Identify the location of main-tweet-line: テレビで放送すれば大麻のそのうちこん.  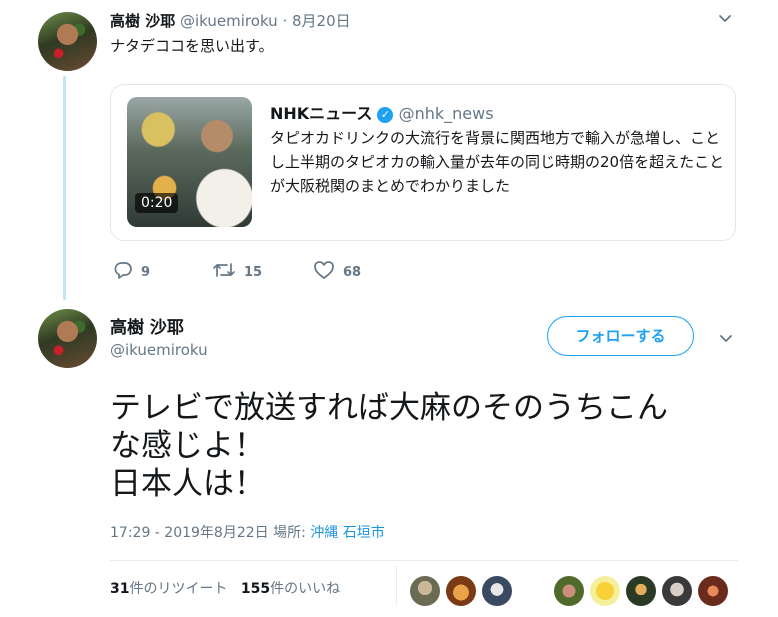
(389, 408).